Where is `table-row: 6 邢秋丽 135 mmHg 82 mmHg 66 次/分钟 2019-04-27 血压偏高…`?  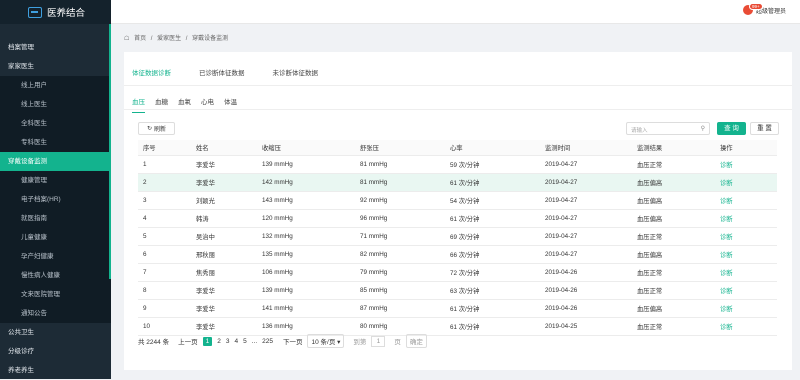 table-row: 6 邢秋丽 135 mmHg 82 mmHg 66 次/分钟 2019-04-27 血压偏高… is located at coordinates (457, 254).